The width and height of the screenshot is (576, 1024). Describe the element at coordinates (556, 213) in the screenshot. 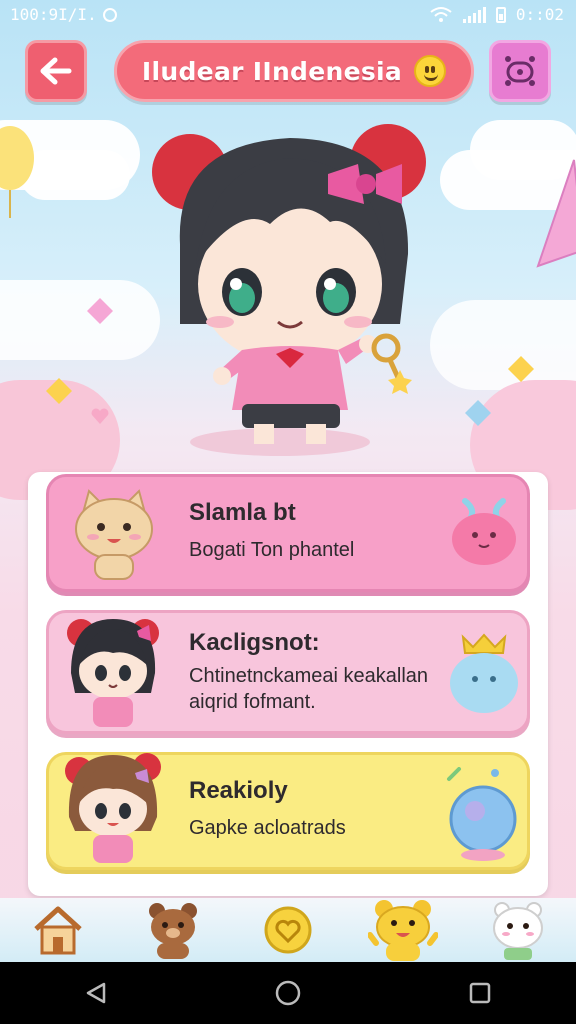

I see `kite-icon` at that location.